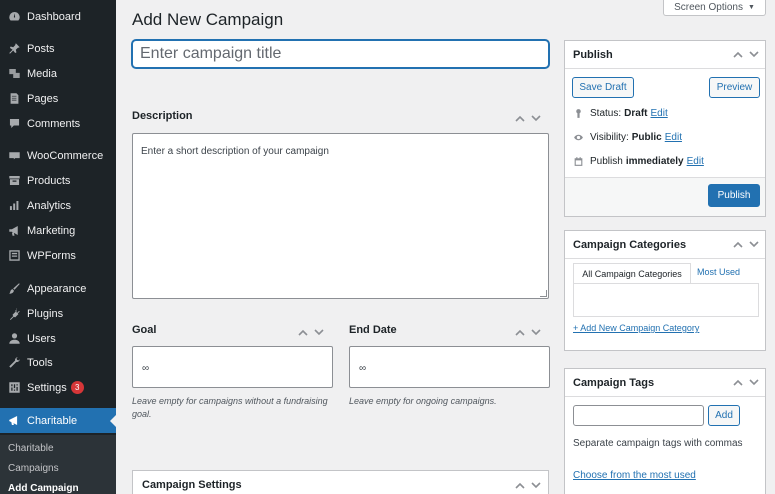  I want to click on menu-item-users: Users, so click(58, 338).